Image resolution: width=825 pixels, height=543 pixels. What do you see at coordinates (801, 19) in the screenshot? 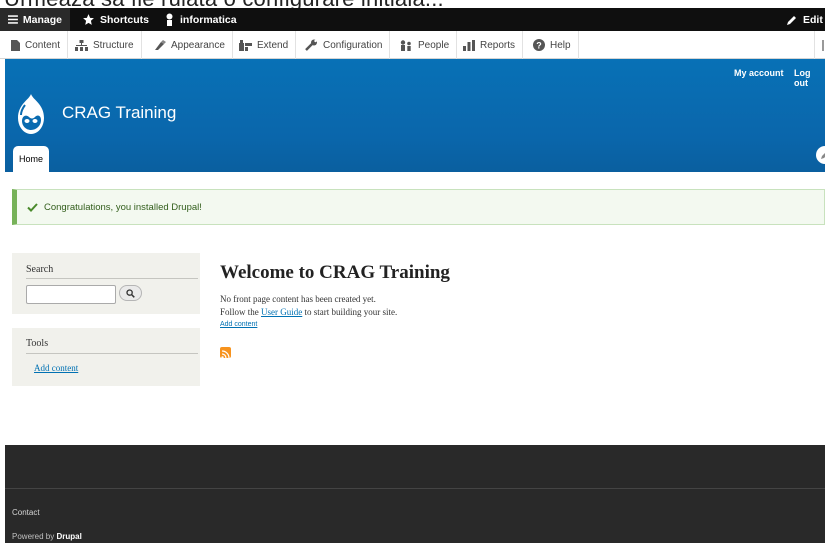
I see `edit-button: Edit` at bounding box center [801, 19].